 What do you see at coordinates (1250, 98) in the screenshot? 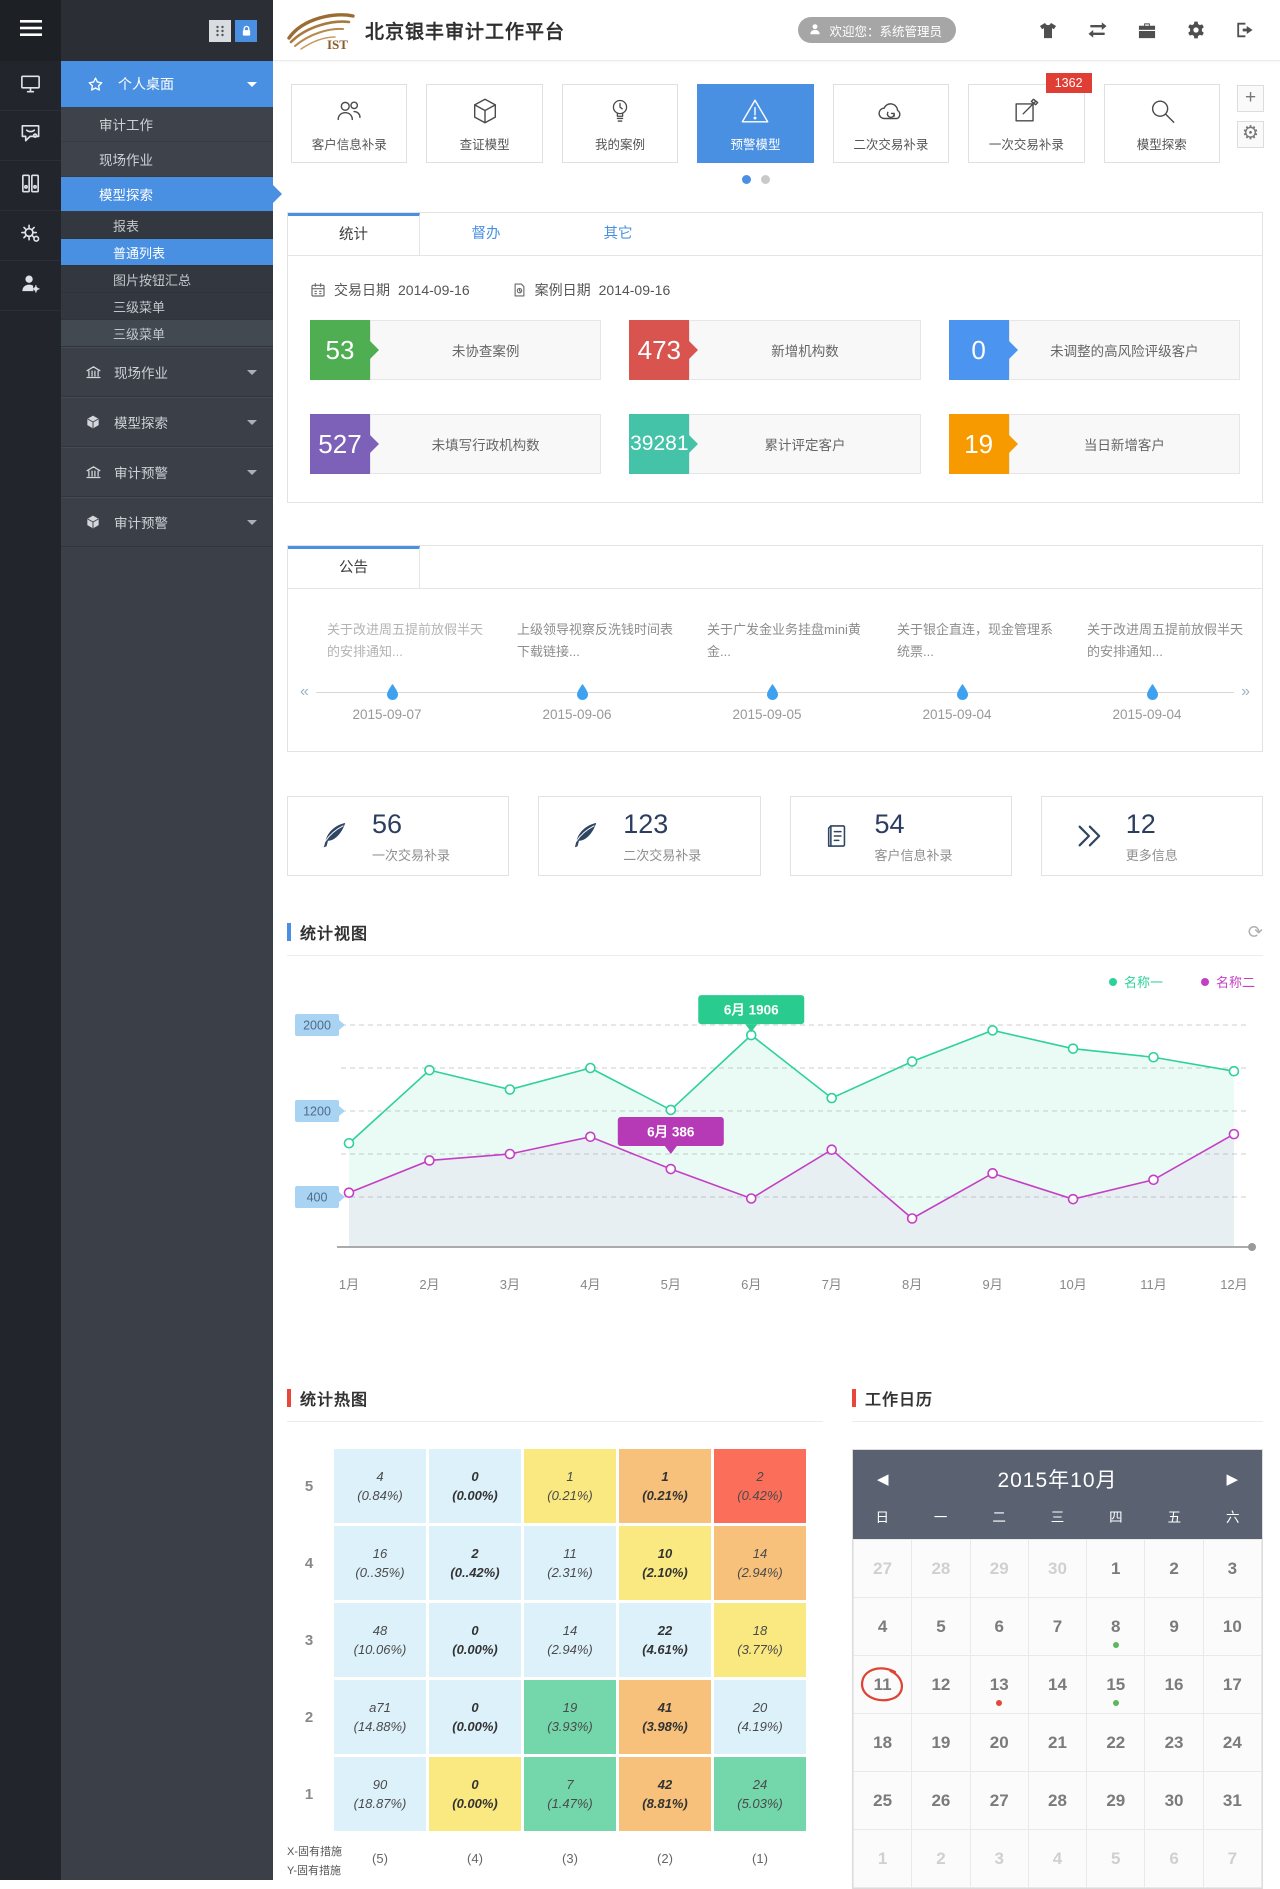
I see `add-button: +` at bounding box center [1250, 98].